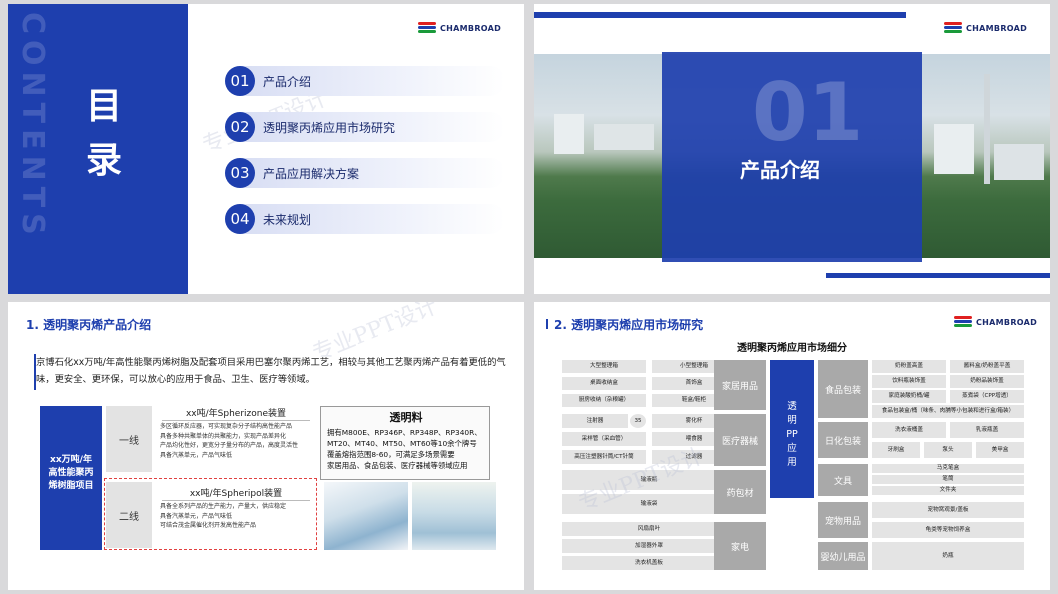 Image resolution: width=1058 pixels, height=594 pixels. What do you see at coordinates (547, 324) in the screenshot?
I see `title-accent` at bounding box center [547, 324].